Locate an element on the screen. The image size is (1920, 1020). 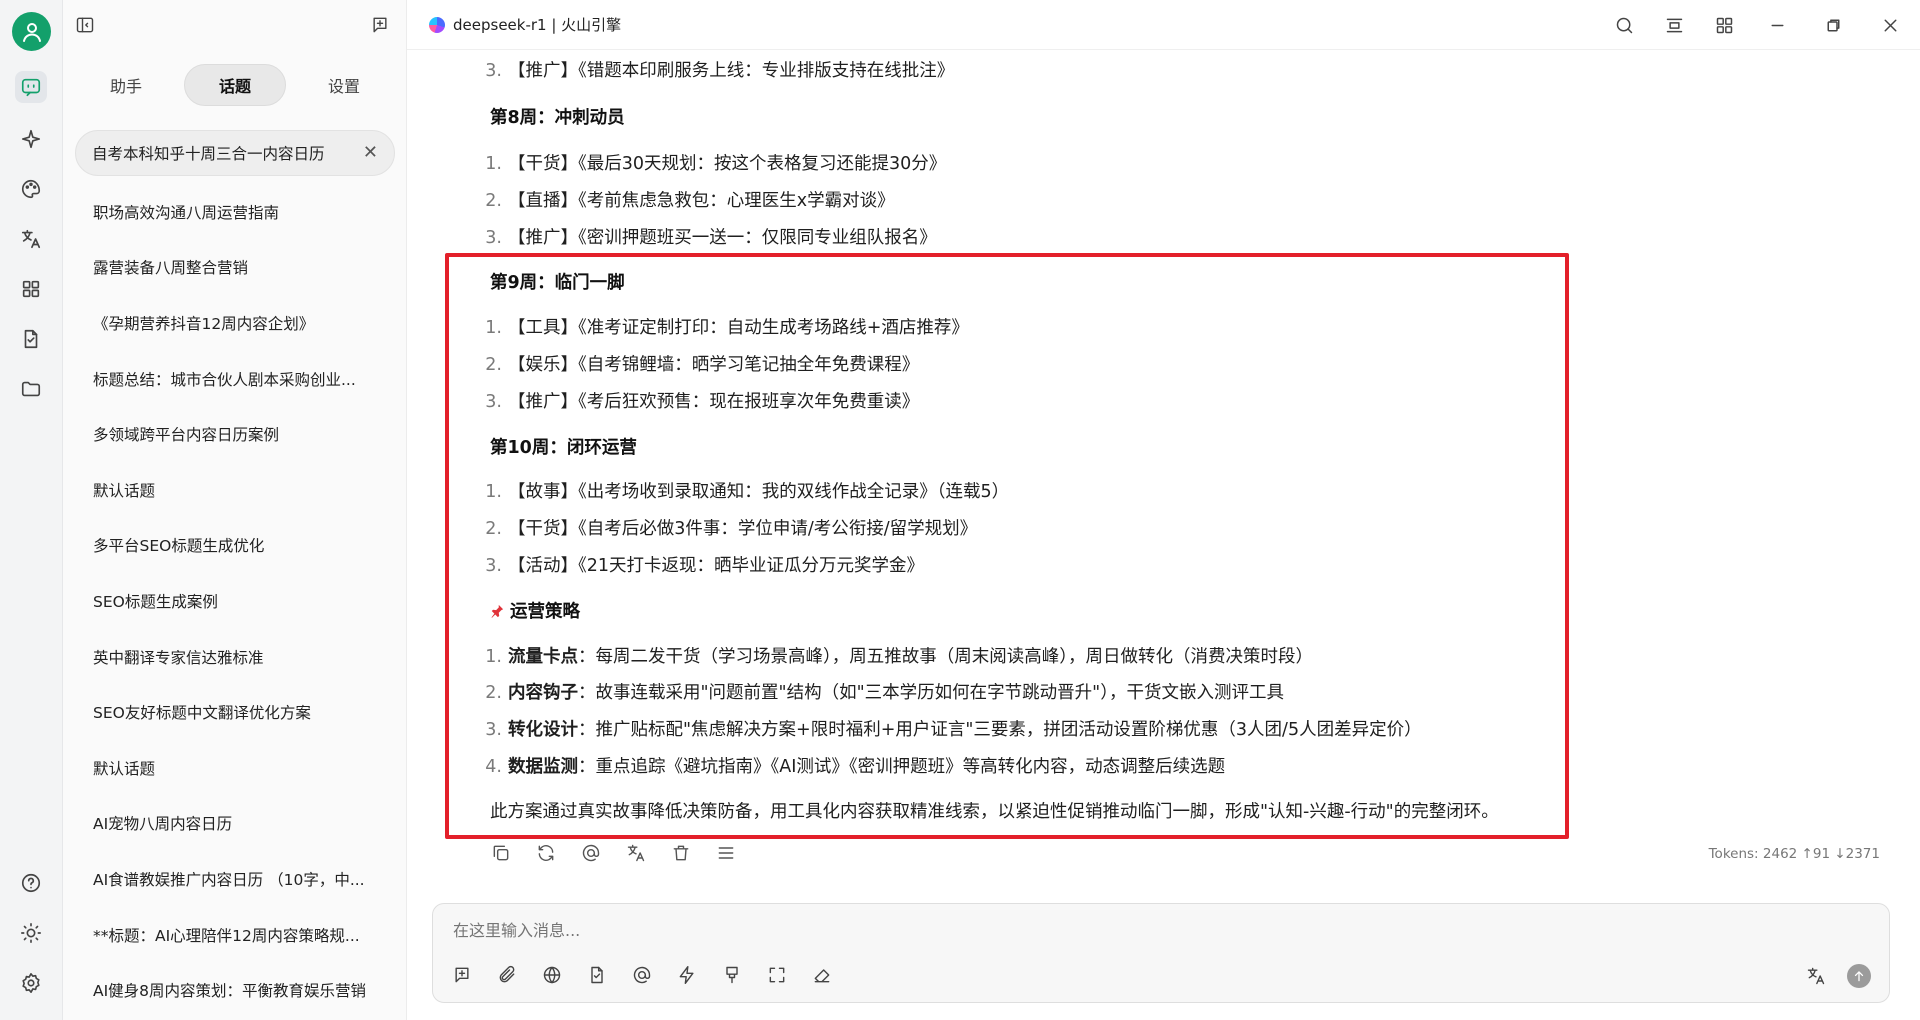
token-count: Tokens: 2462 ↑91 ↓2371 is located at coordinates (1794, 854).